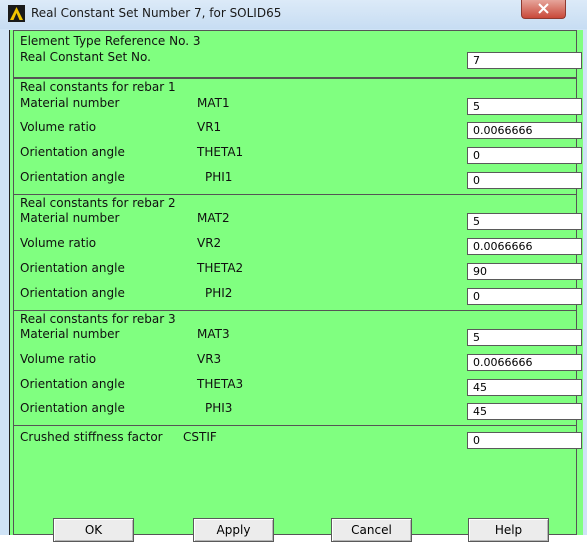 Image resolution: width=587 pixels, height=542 pixels. I want to click on close-x-icon, so click(543, 8).